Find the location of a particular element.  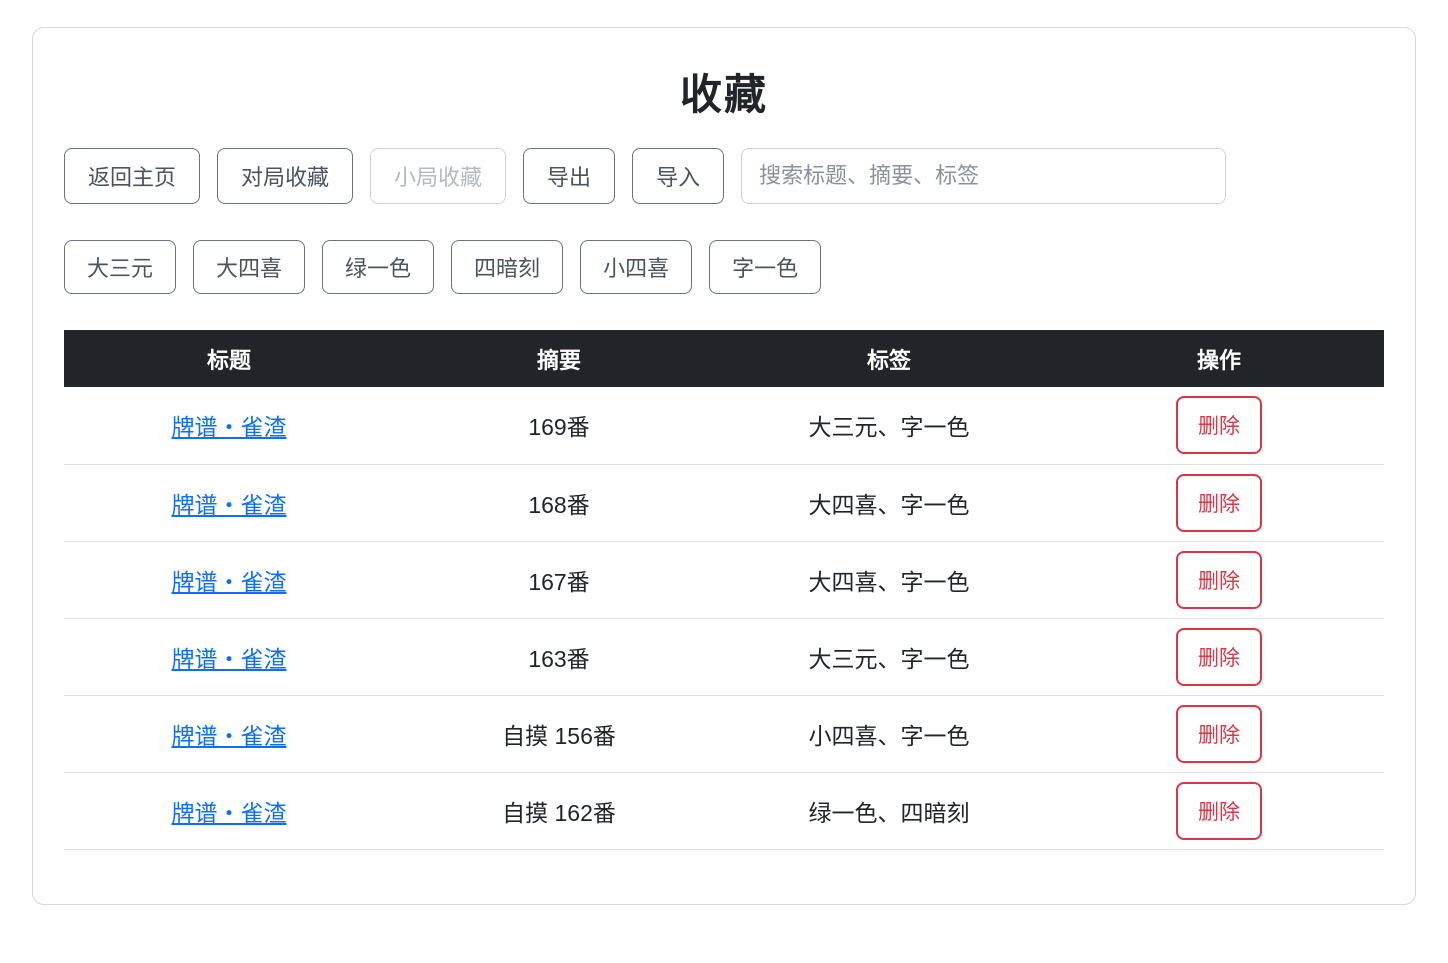

tag-filter-button-2: 绿一色 is located at coordinates (378, 267).